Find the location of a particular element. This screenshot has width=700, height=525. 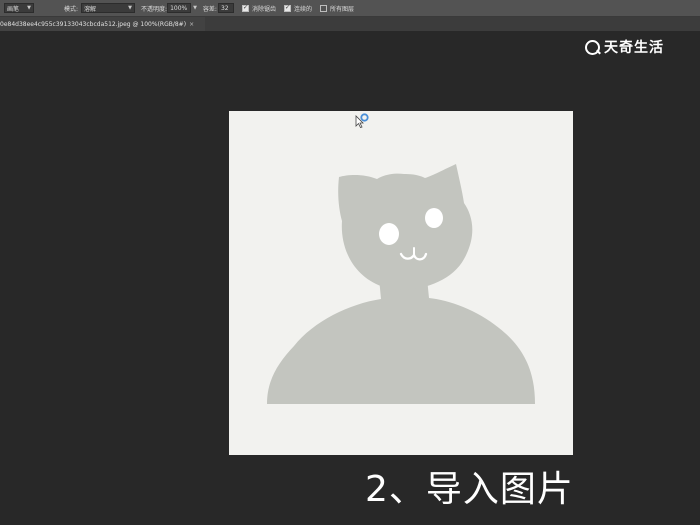

all-layers-checkbox is located at coordinates (323, 8).